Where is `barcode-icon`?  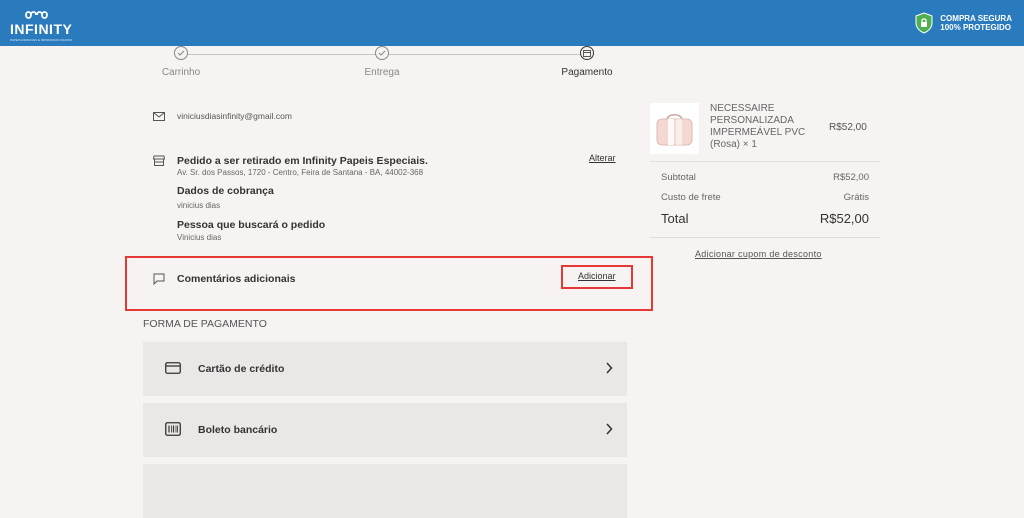
barcode-icon is located at coordinates (173, 429).